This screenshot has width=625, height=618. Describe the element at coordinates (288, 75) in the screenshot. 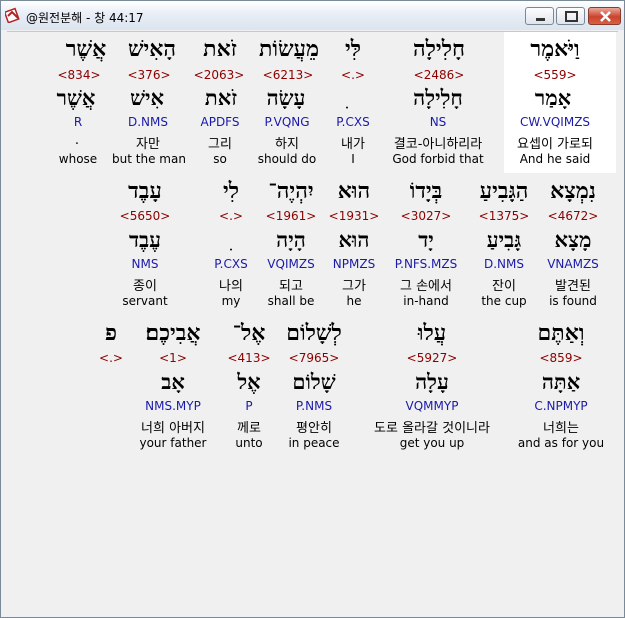

I see `strong-number: <6213>` at that location.